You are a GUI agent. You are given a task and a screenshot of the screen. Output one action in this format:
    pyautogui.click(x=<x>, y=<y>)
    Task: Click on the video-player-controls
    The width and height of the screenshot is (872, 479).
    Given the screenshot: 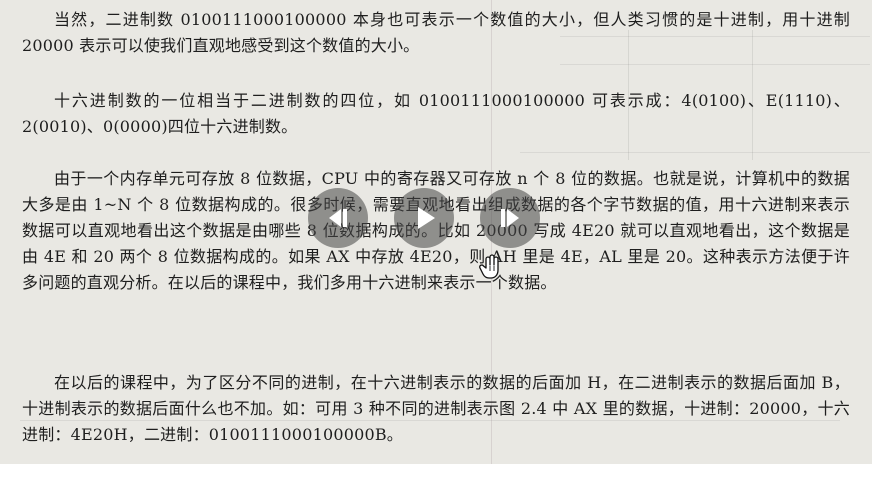 What is the action you would take?
    pyautogui.click(x=426, y=218)
    